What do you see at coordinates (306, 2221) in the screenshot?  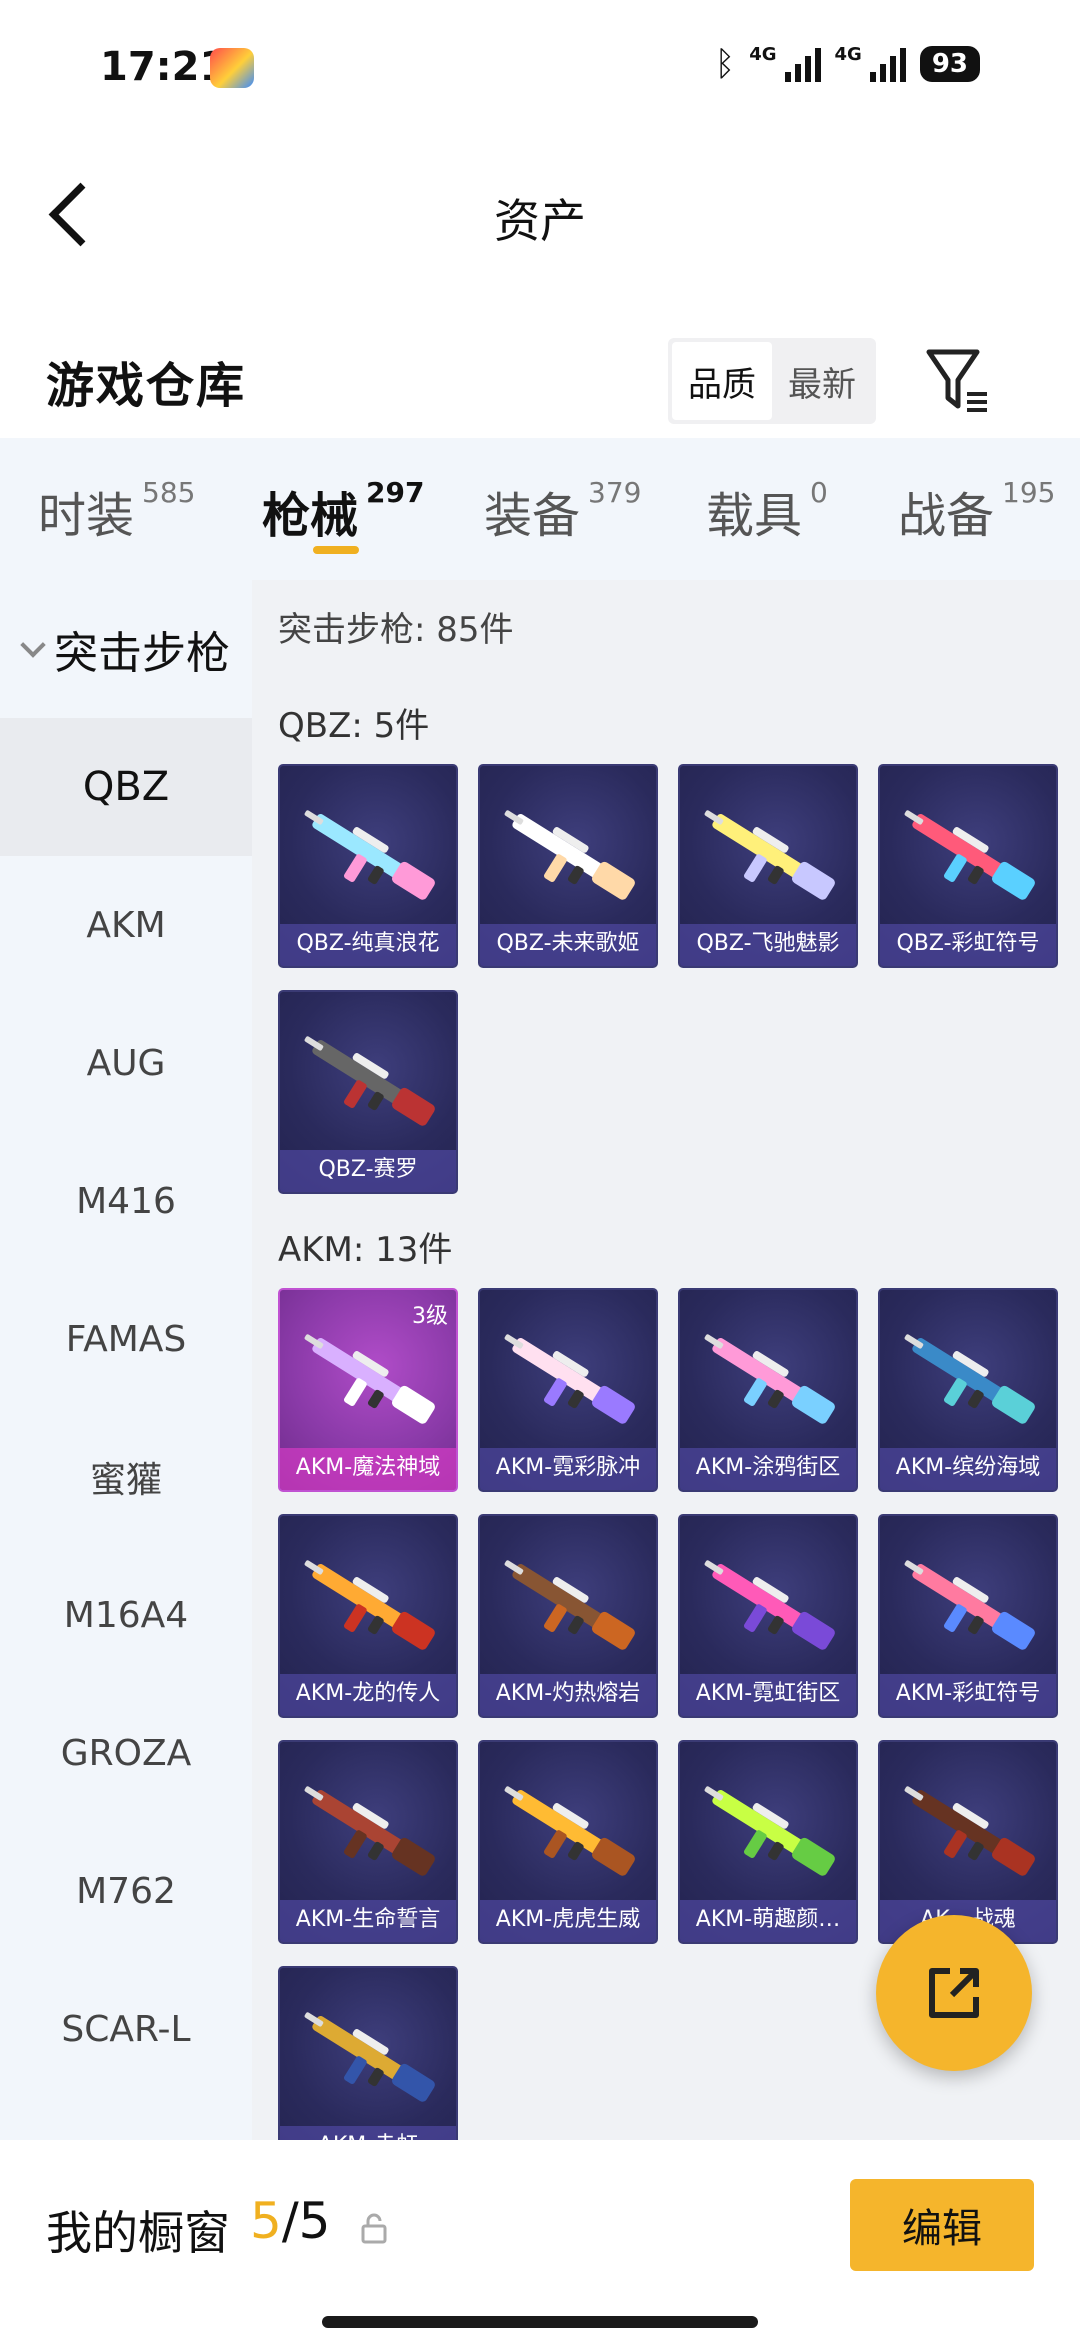 I see `showcase-total: /5` at bounding box center [306, 2221].